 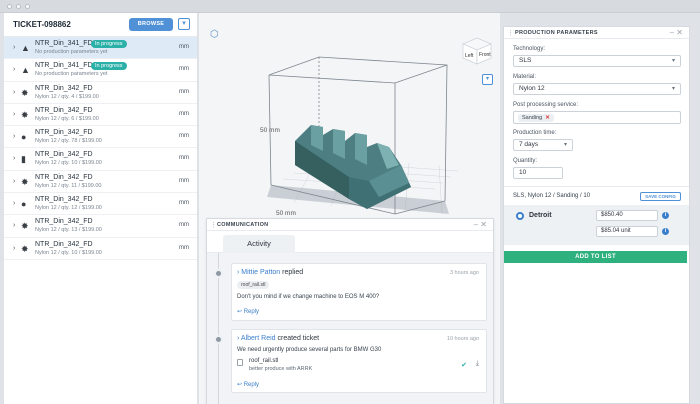 What do you see at coordinates (18, 6) in the screenshot?
I see `window-minimize-dot` at bounding box center [18, 6].